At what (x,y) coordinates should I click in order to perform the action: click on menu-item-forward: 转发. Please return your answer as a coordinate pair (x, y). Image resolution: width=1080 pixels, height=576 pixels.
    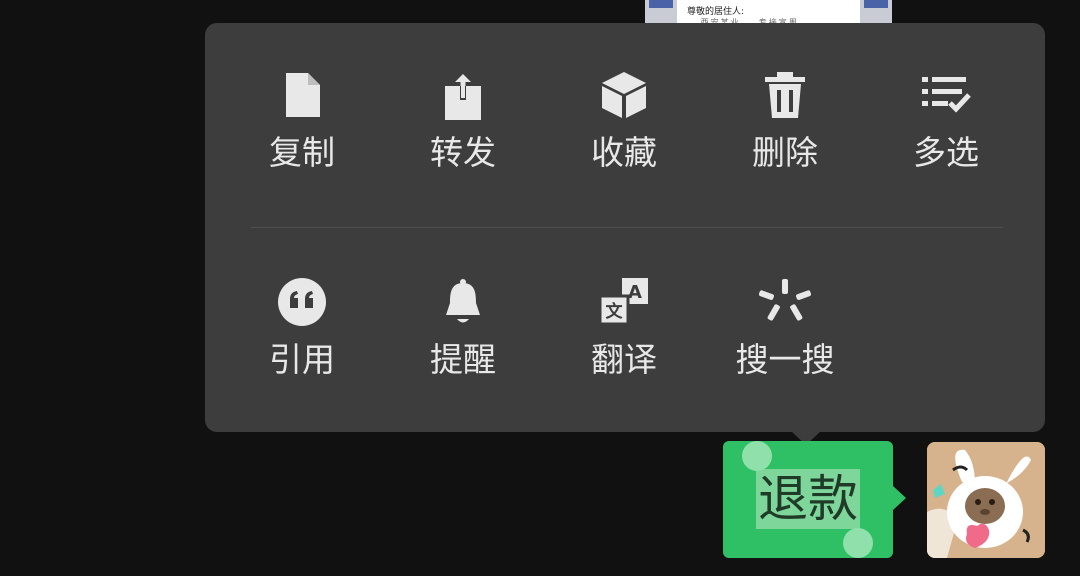
    Looking at the image, I should click on (463, 134).